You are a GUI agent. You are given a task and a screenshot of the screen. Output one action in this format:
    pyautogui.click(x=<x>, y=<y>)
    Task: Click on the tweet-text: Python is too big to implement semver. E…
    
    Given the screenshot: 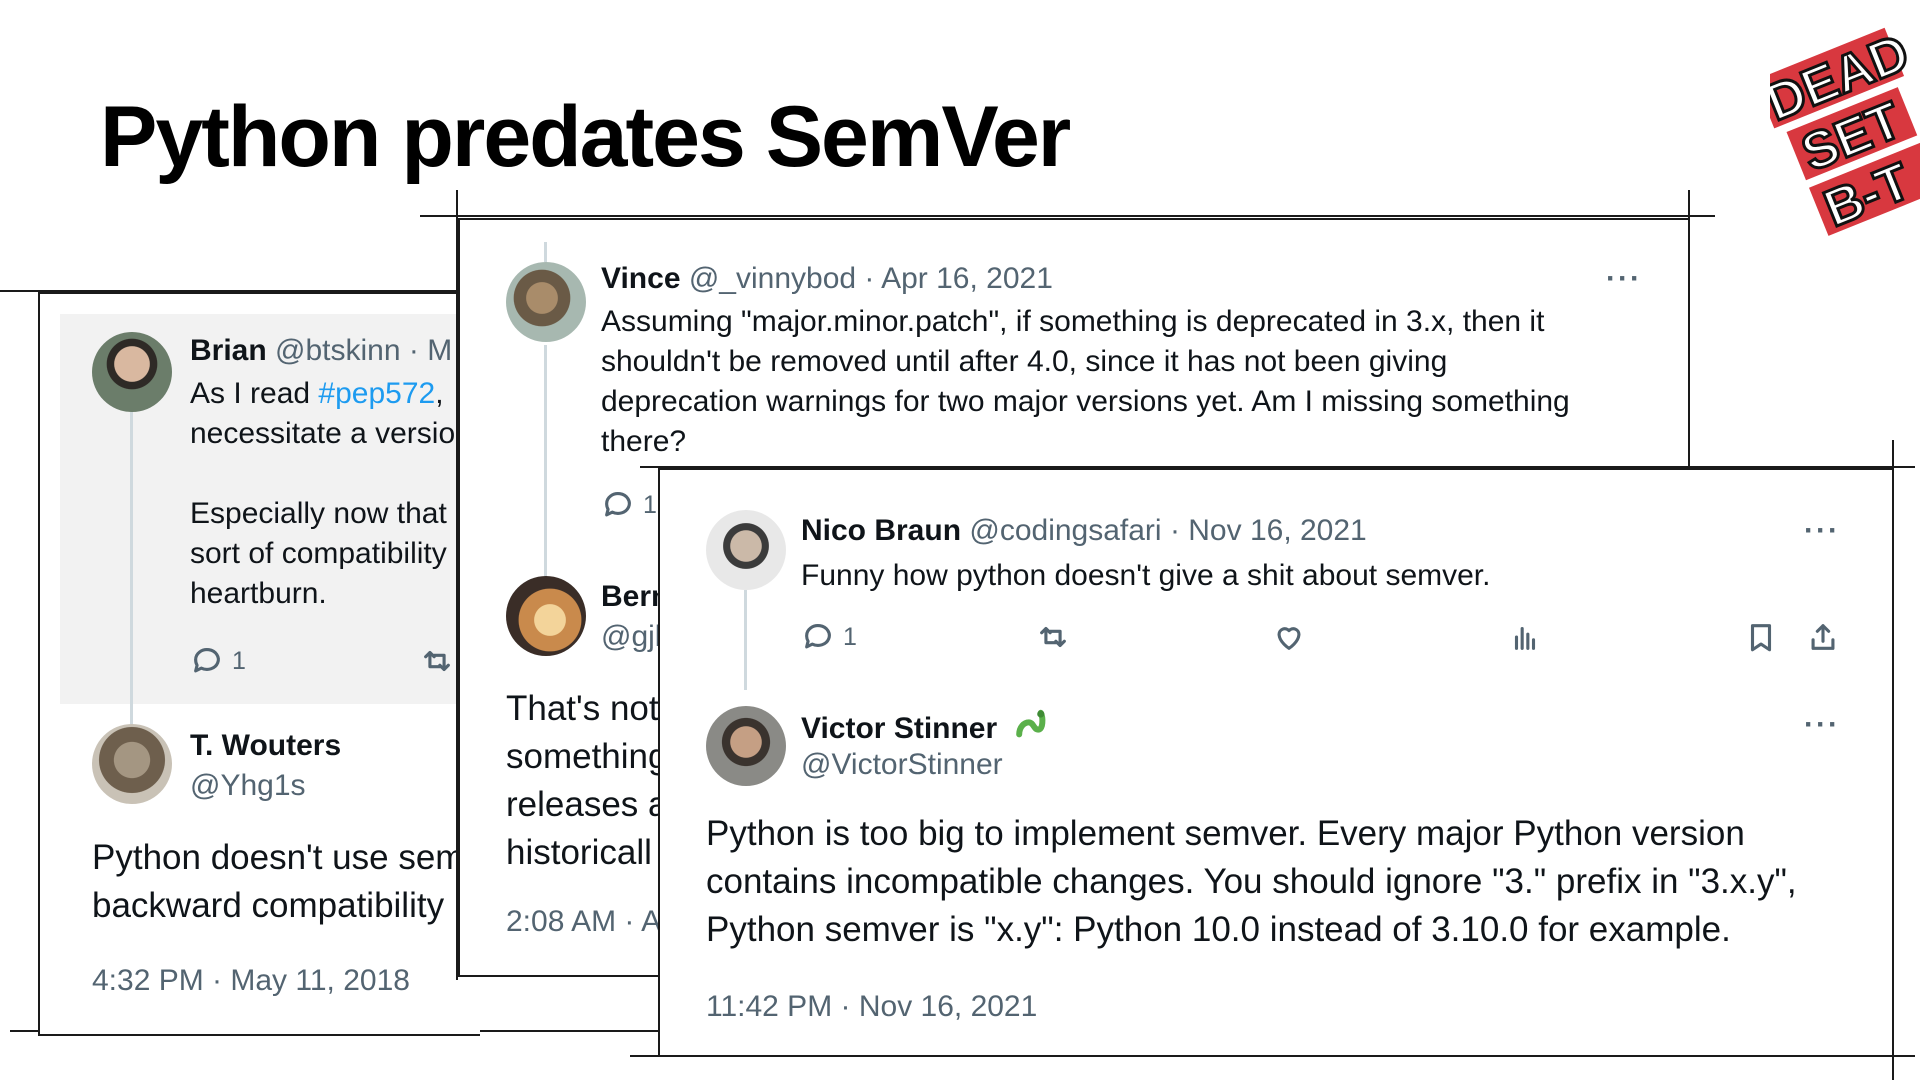 What is the action you would take?
    pyautogui.click(x=1251, y=881)
    